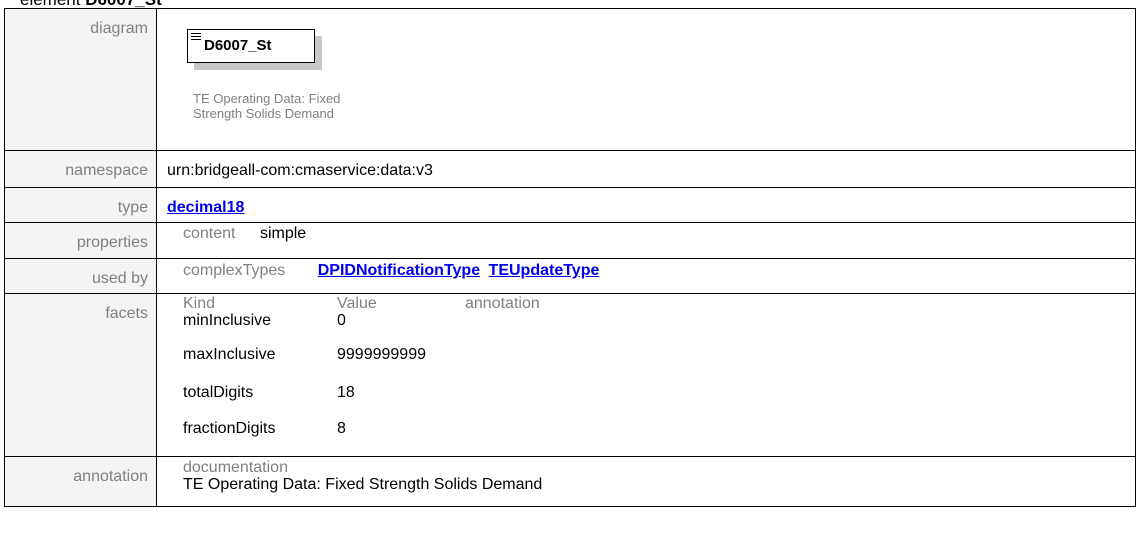  I want to click on facet-kind: fractionDigits, so click(229, 428).